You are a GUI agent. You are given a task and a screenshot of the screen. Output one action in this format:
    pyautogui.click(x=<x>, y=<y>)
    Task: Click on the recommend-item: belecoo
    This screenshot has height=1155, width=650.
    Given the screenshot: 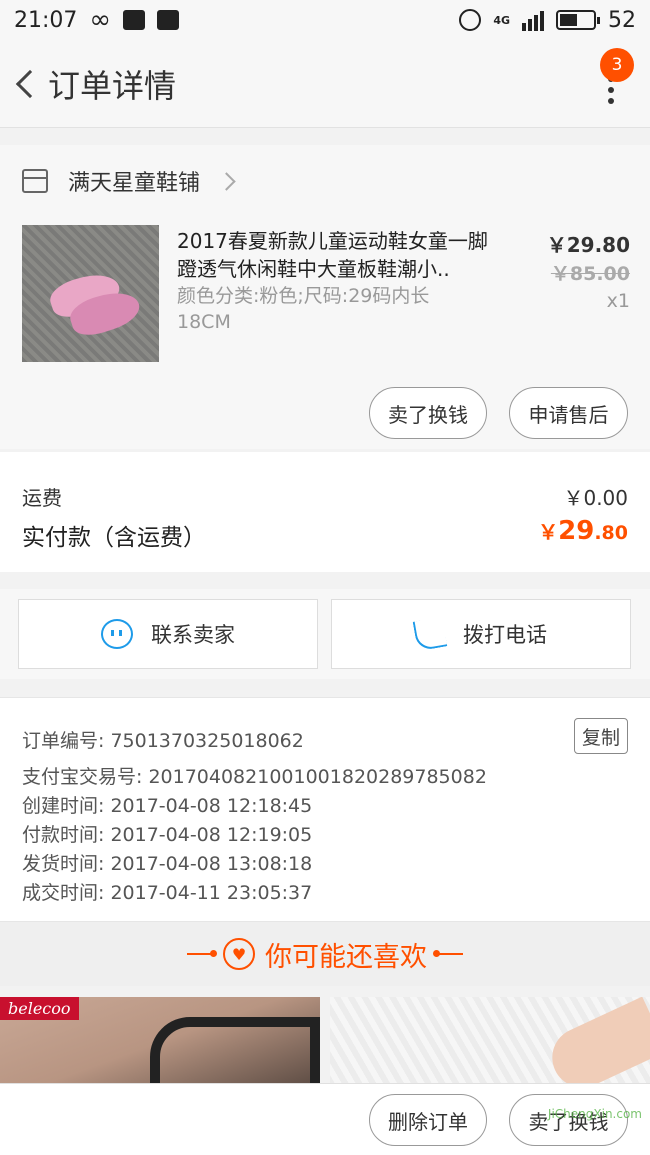 What is the action you would take?
    pyautogui.click(x=160, y=1042)
    